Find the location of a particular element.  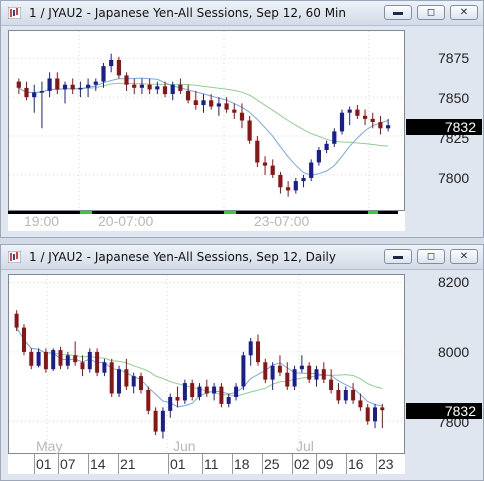

month-label: Jun is located at coordinates (184, 446).